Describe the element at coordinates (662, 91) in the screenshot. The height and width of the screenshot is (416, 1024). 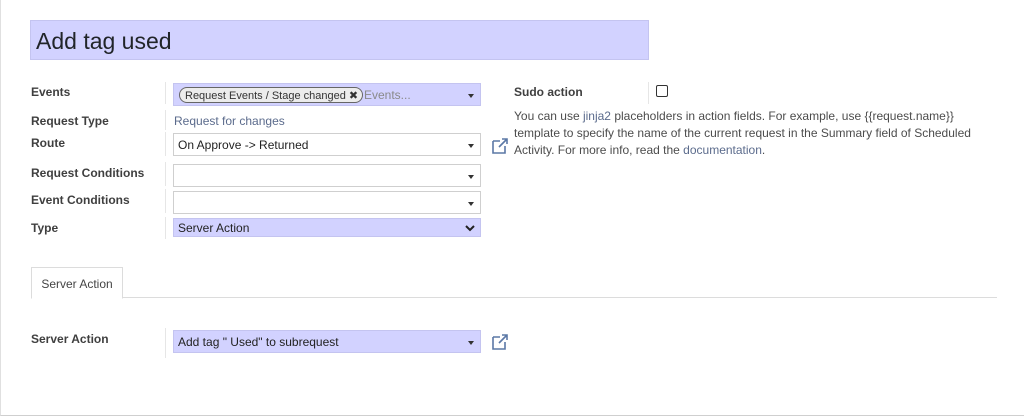
I see `sudo-action-checkbox` at that location.